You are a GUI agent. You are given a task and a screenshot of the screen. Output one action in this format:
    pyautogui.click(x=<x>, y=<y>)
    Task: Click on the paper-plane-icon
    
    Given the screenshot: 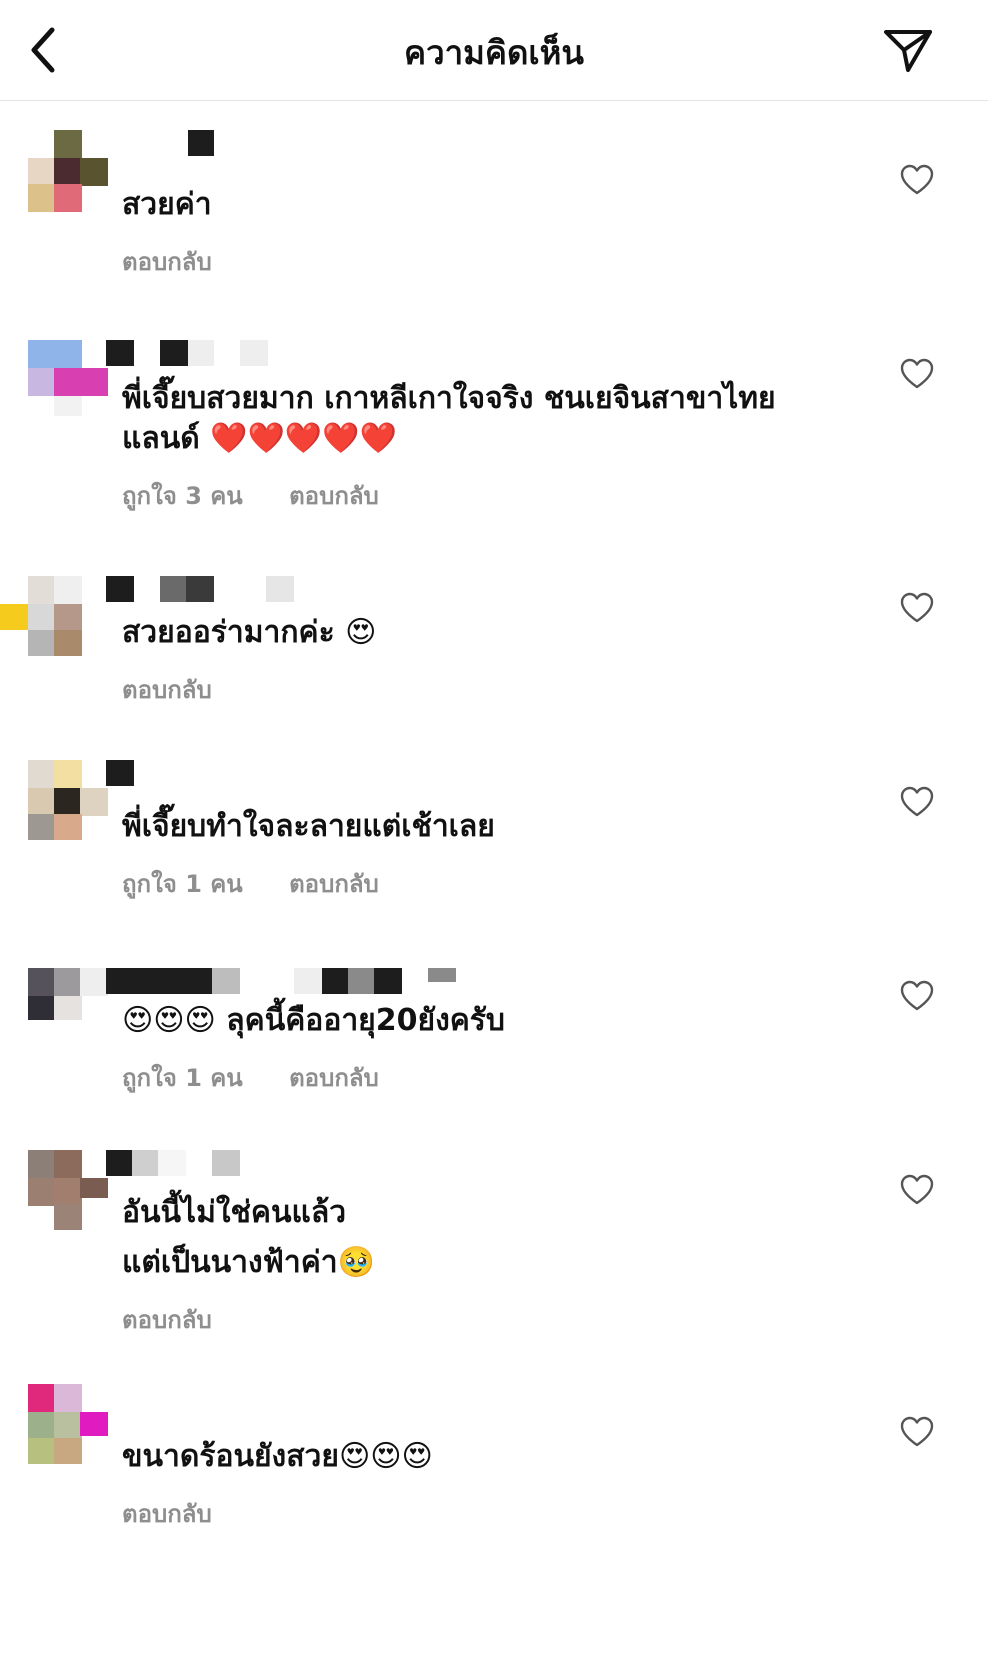 What is the action you would take?
    pyautogui.click(x=908, y=51)
    